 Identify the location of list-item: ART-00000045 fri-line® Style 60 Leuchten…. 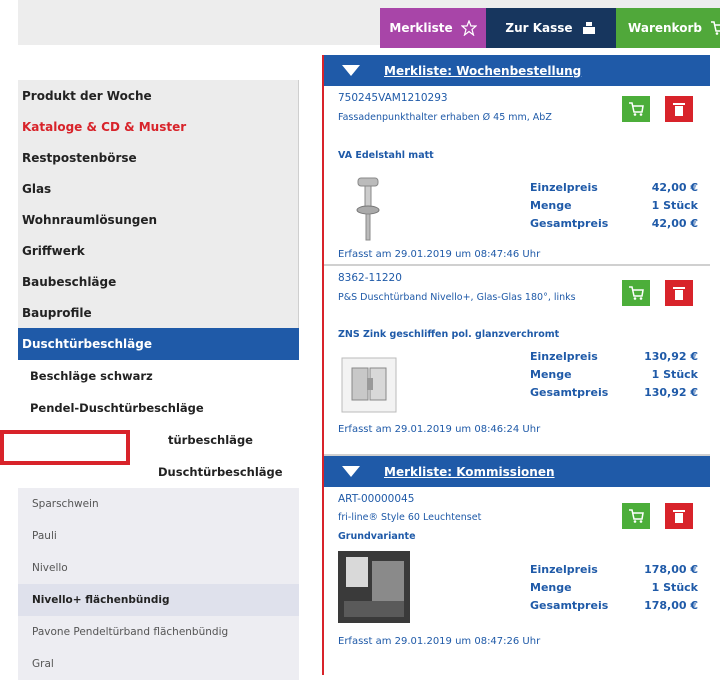
(517, 577).